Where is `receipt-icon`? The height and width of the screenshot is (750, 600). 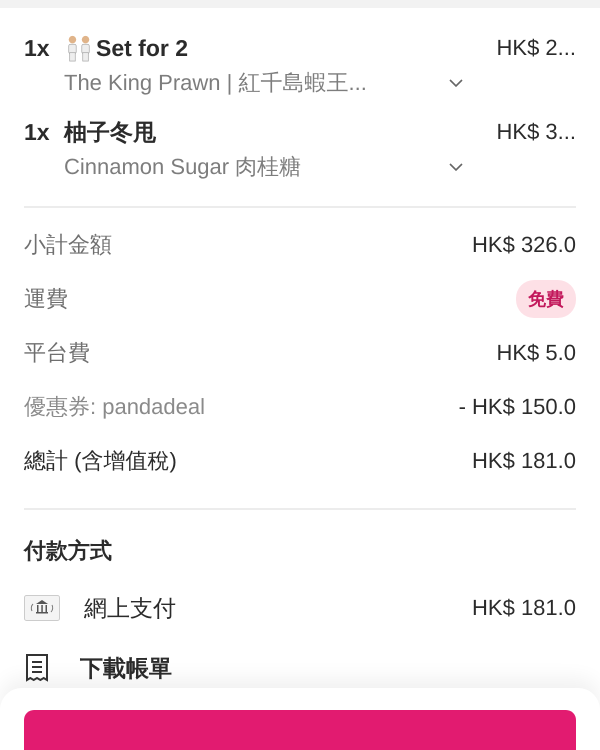
receipt-icon is located at coordinates (37, 668).